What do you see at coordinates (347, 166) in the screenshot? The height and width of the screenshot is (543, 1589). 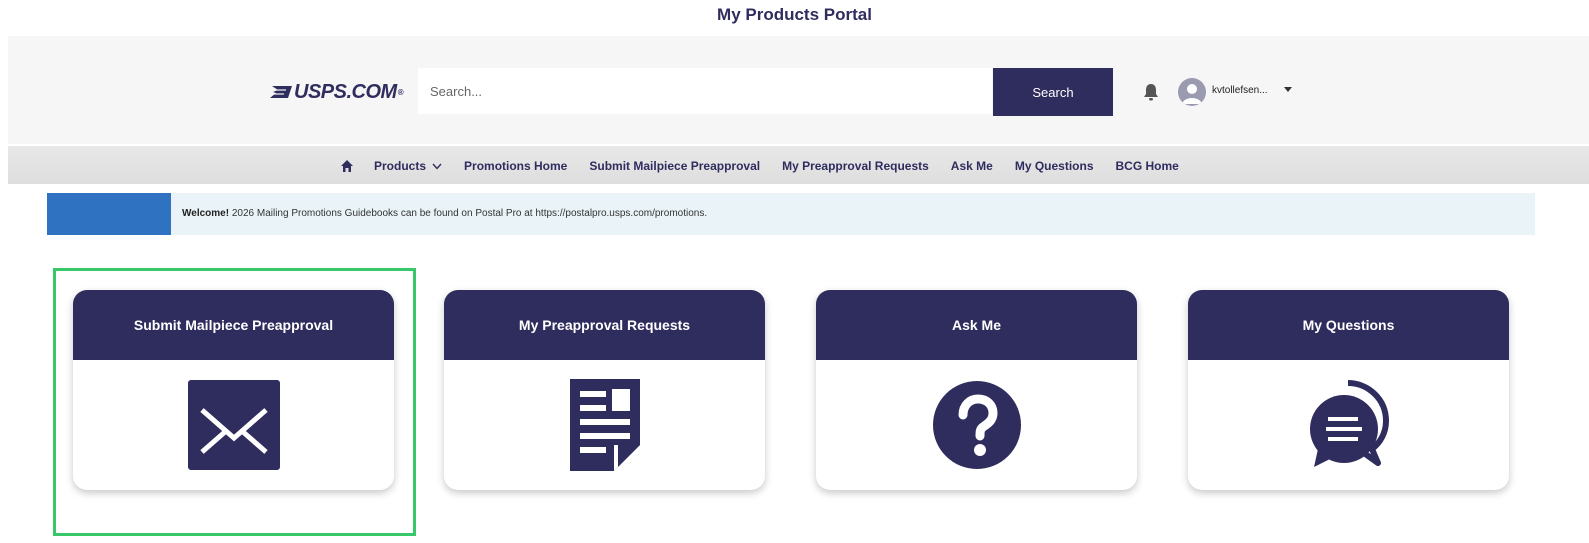 I see `home-icon` at bounding box center [347, 166].